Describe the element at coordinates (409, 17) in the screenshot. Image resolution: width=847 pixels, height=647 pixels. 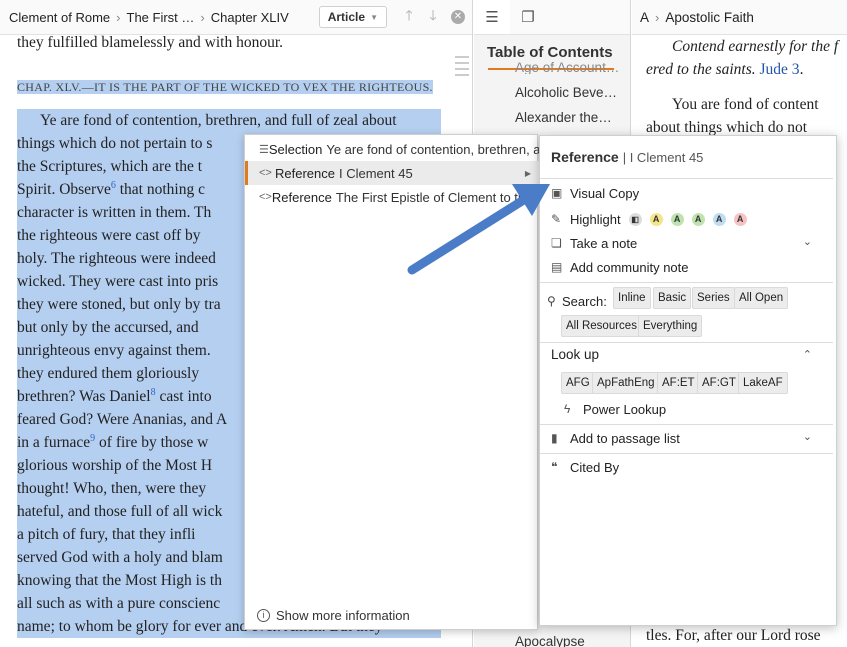
I see `arrow-up-icon: 🡑` at that location.